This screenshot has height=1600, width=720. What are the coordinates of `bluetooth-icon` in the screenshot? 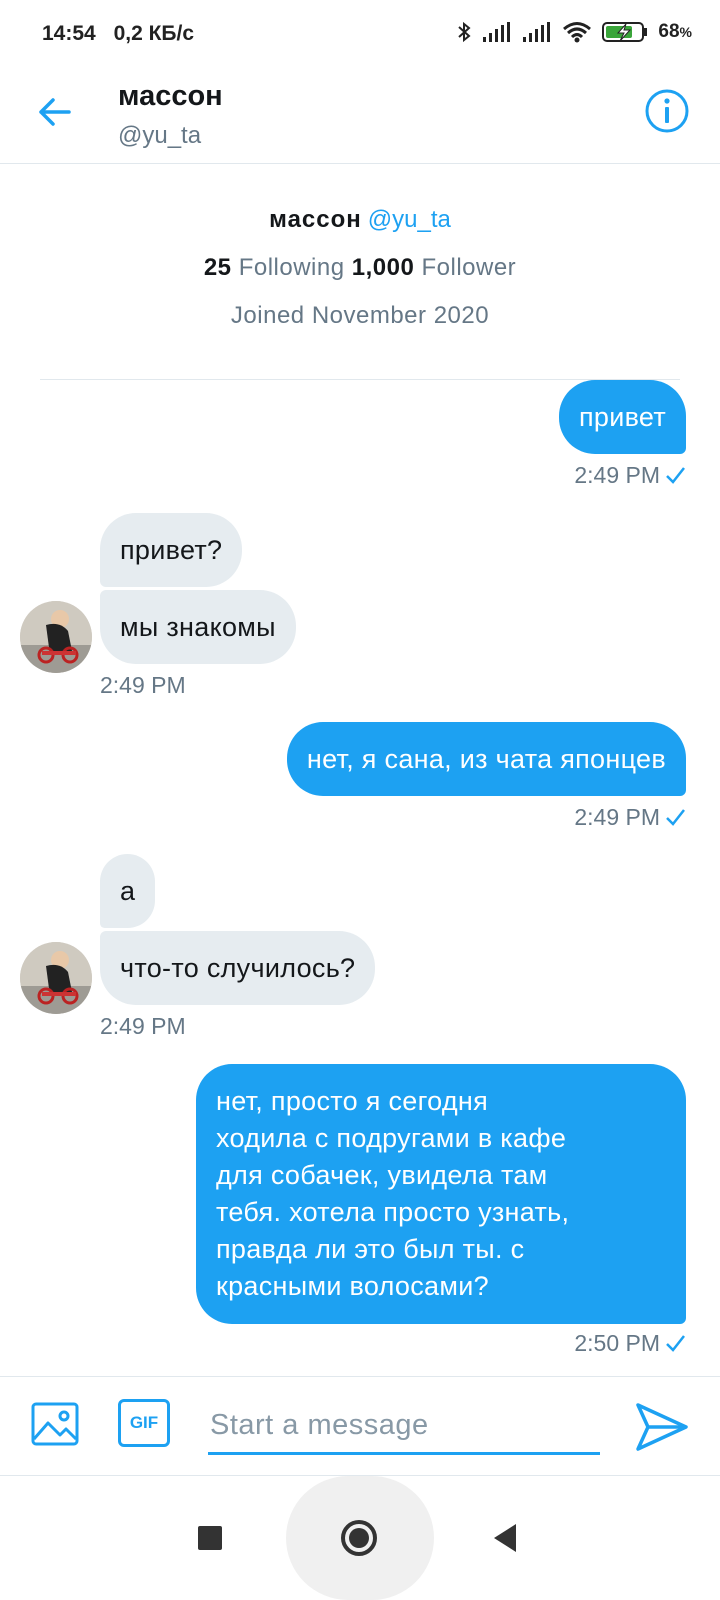 It's located at (464, 32).